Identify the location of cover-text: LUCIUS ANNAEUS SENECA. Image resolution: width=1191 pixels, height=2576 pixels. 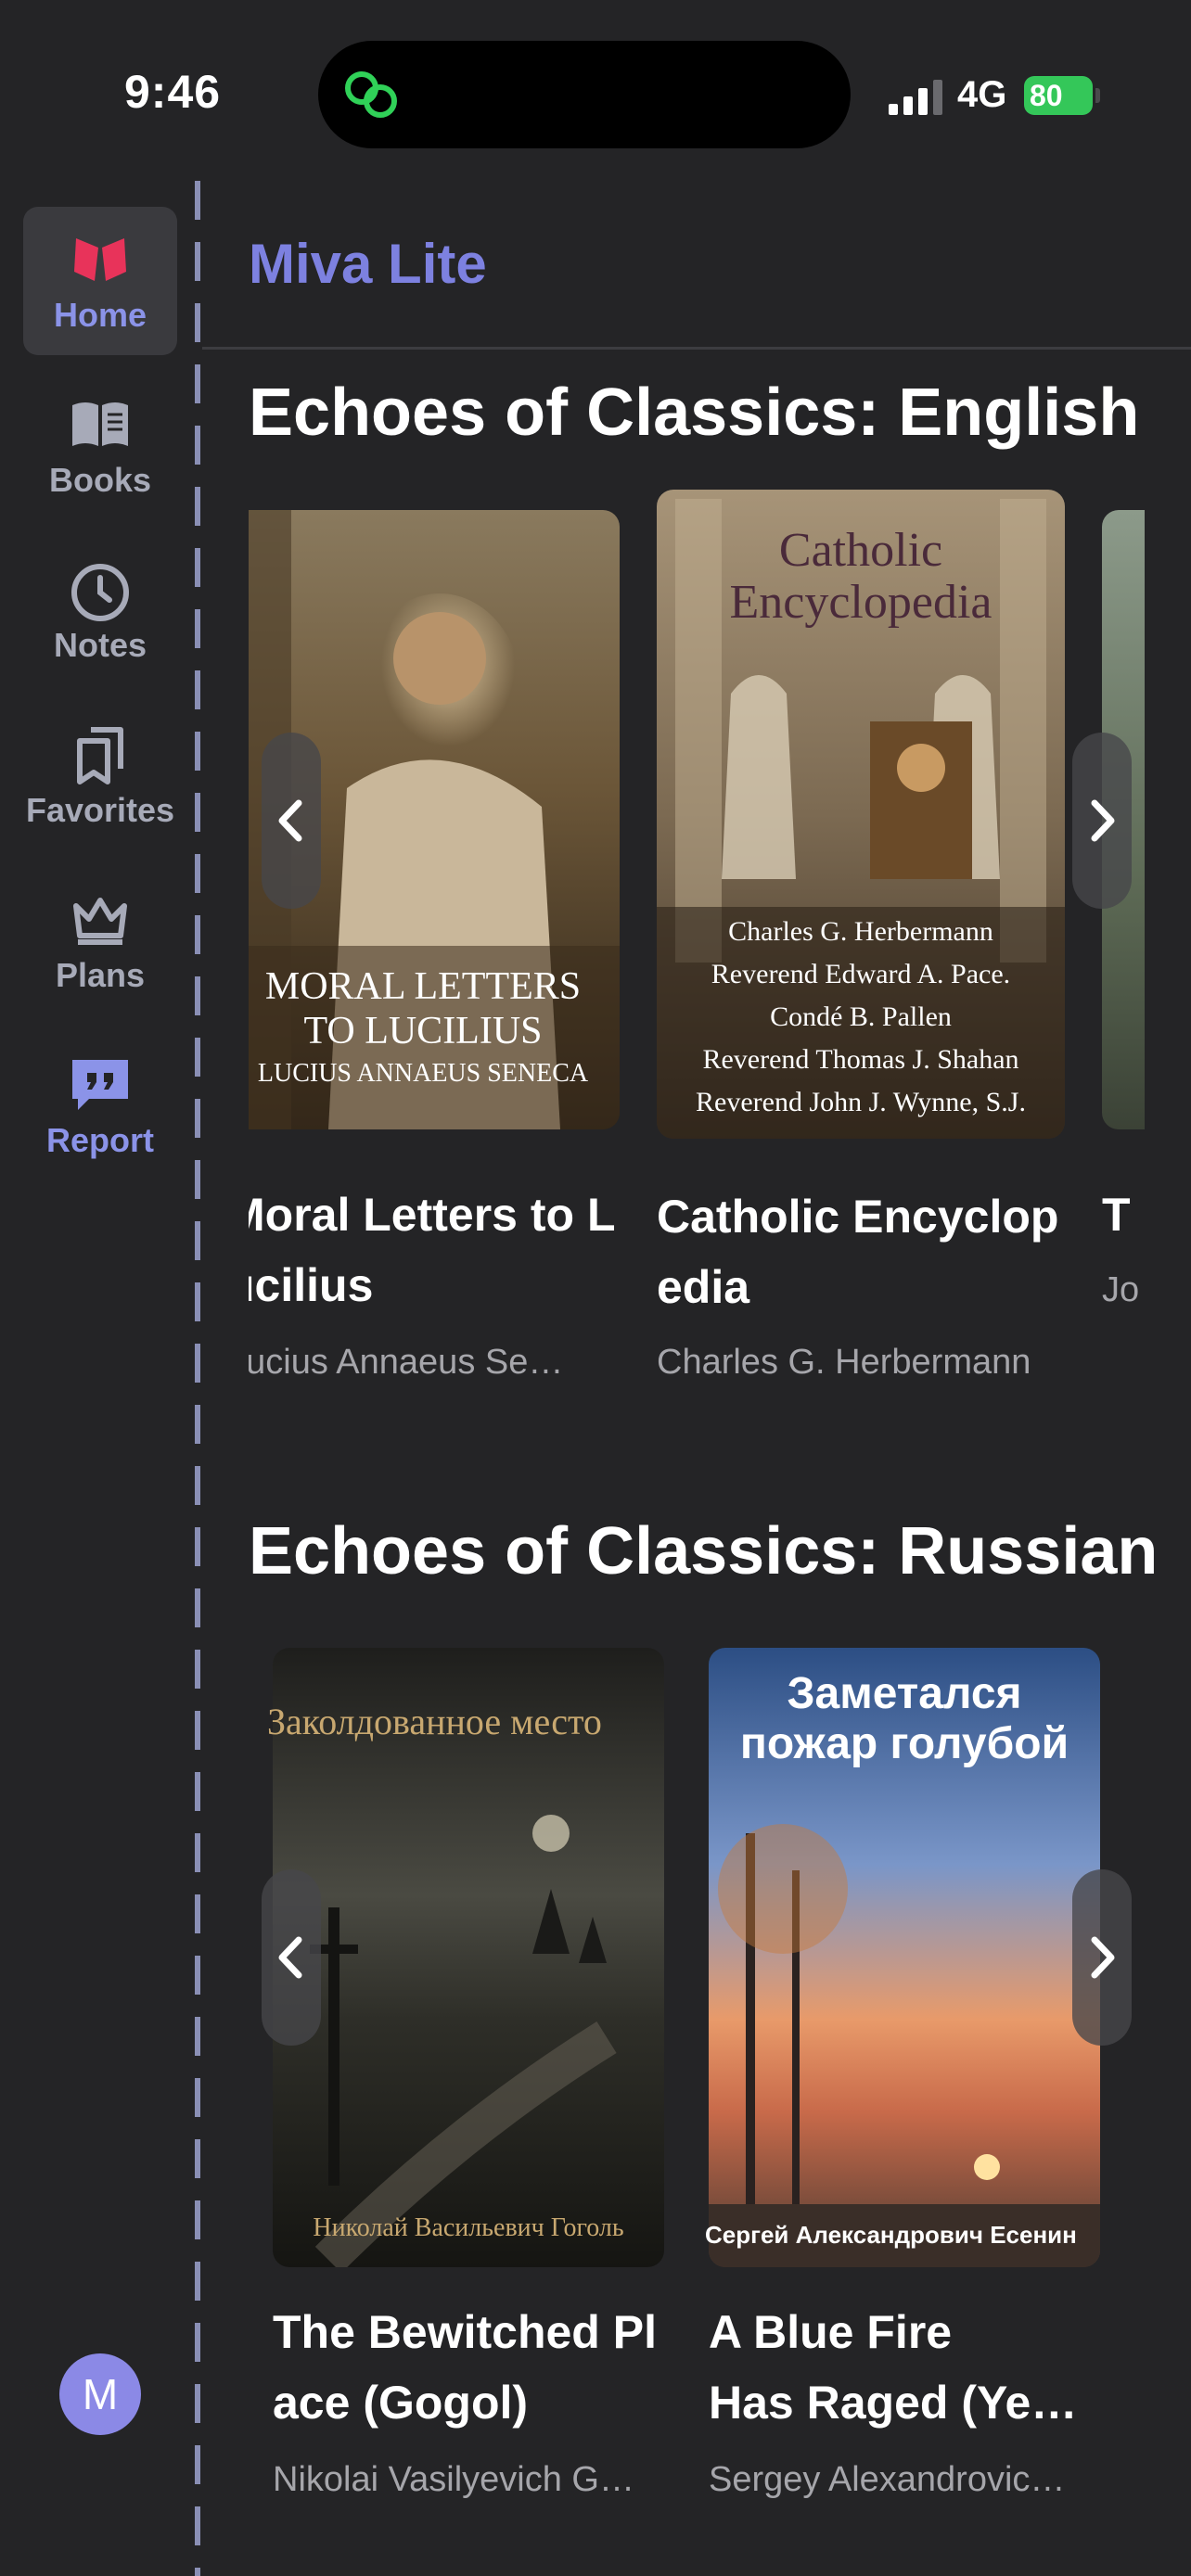
(423, 1073).